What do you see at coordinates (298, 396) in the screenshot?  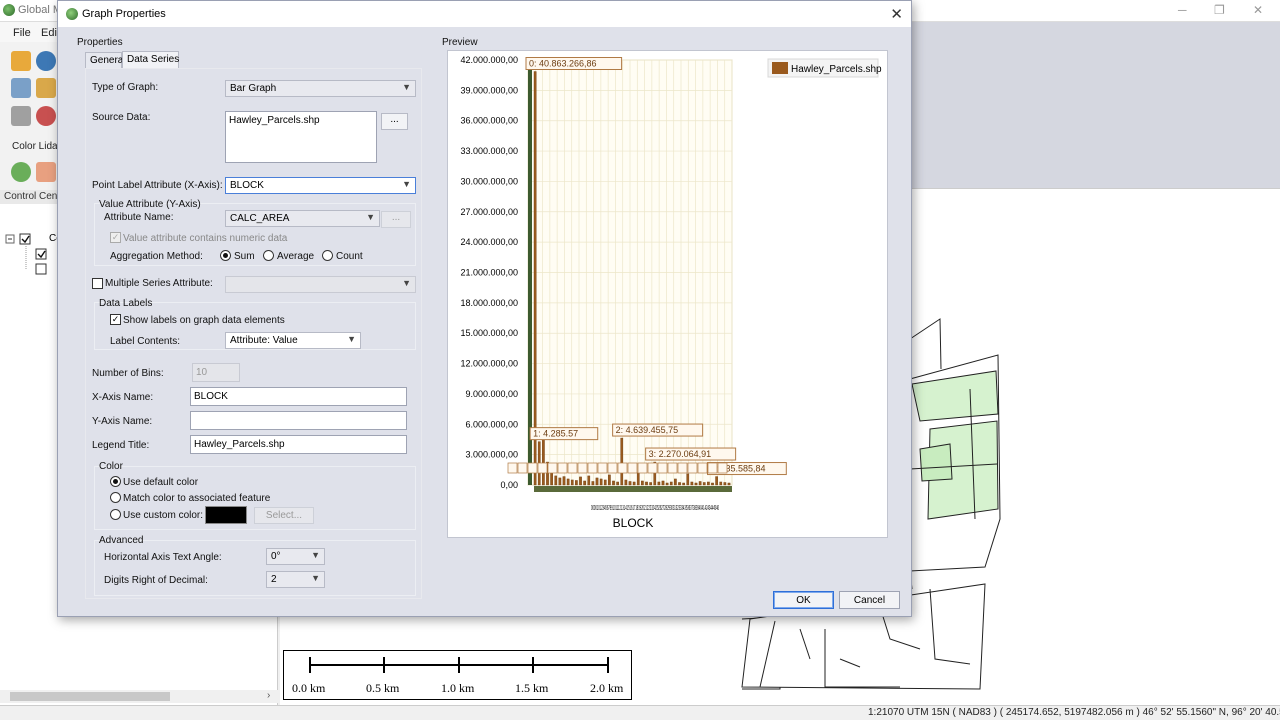 I see `x-axis-name-input: BLOCK` at bounding box center [298, 396].